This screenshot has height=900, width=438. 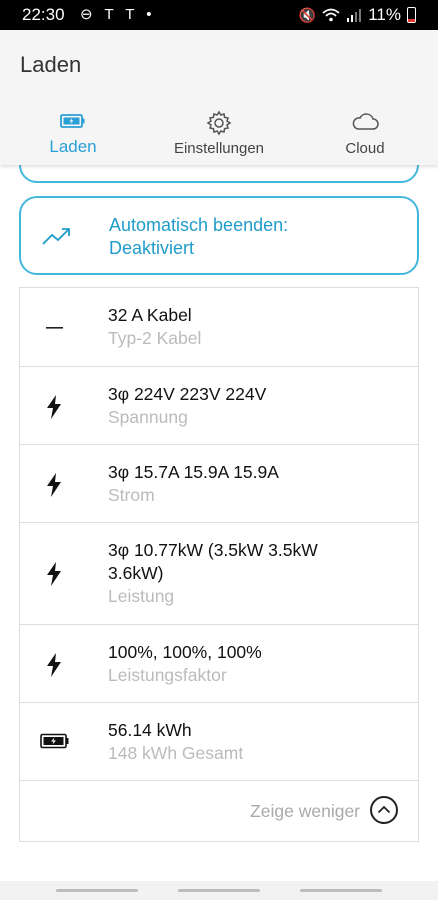 What do you see at coordinates (219, 810) in the screenshot?
I see `show-less-row: Zeige weniger` at bounding box center [219, 810].